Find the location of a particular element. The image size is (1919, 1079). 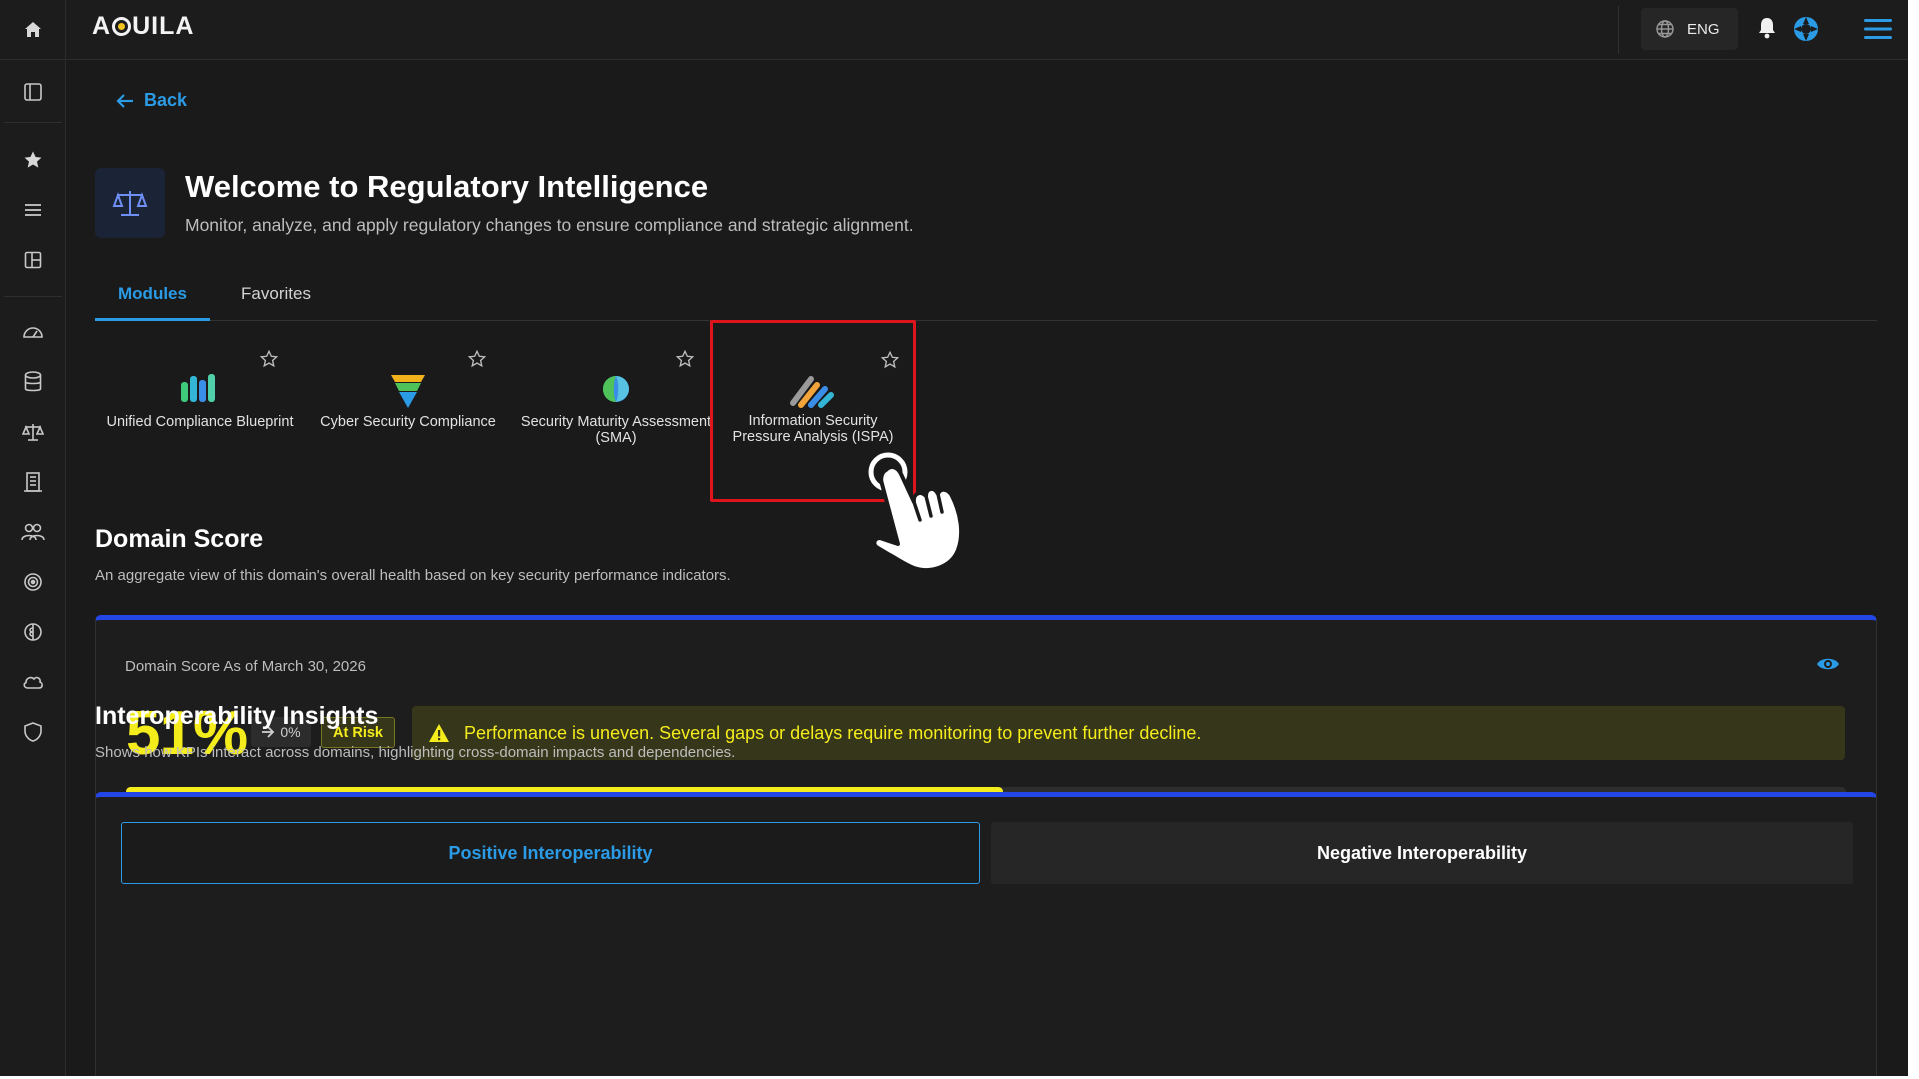

main-menu-button is located at coordinates (1878, 31).